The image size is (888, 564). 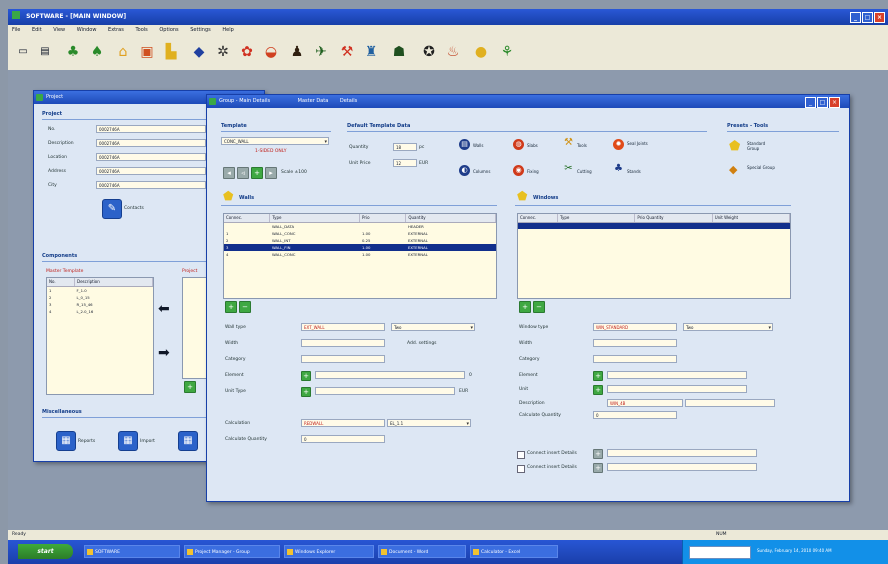 I want to click on nav-add-icon: +, so click(x=257, y=173).